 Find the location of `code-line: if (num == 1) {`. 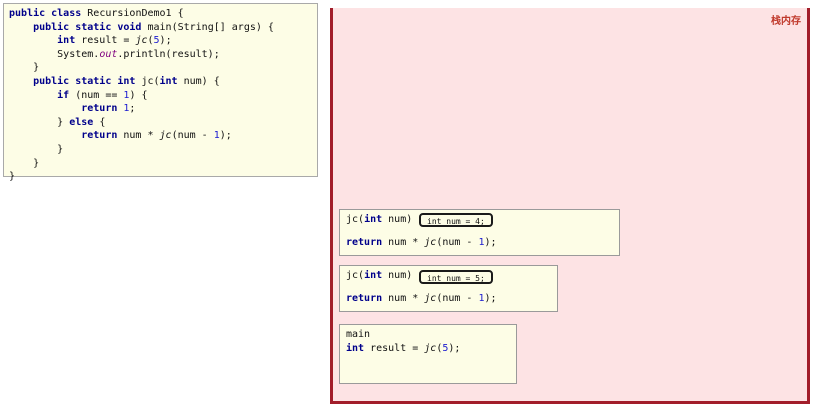

code-line: if (num == 1) { is located at coordinates (163, 96).